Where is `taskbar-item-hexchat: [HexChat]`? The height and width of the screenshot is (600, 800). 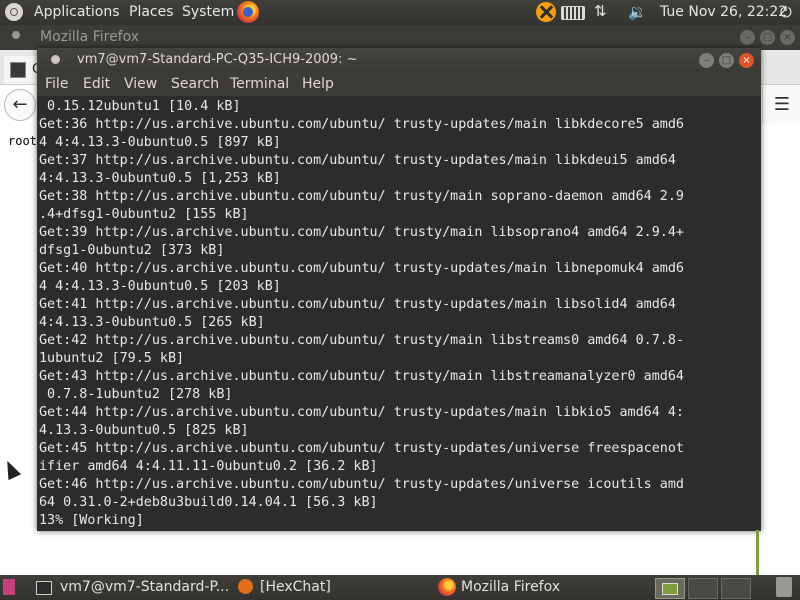 taskbar-item-hexchat: [HexChat] is located at coordinates (330, 587).